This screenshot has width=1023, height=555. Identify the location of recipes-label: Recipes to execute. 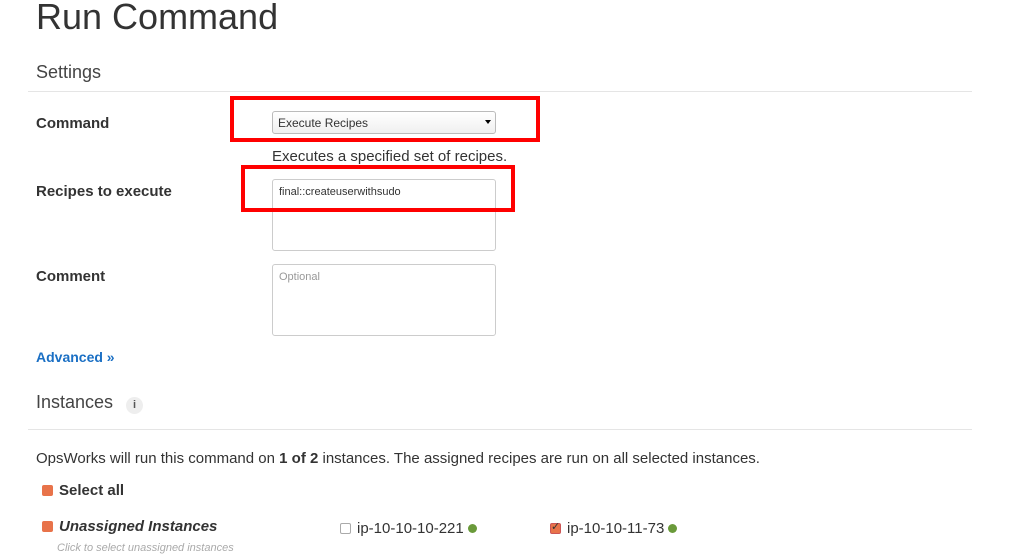
(104, 191).